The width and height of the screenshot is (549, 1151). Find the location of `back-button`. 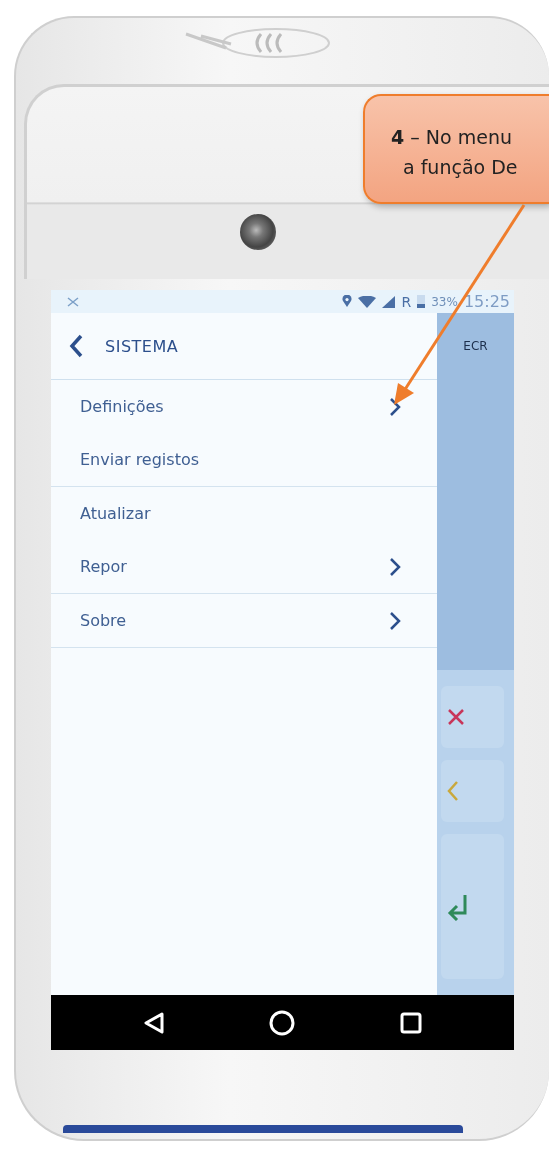

back-button is located at coordinates (76, 346).